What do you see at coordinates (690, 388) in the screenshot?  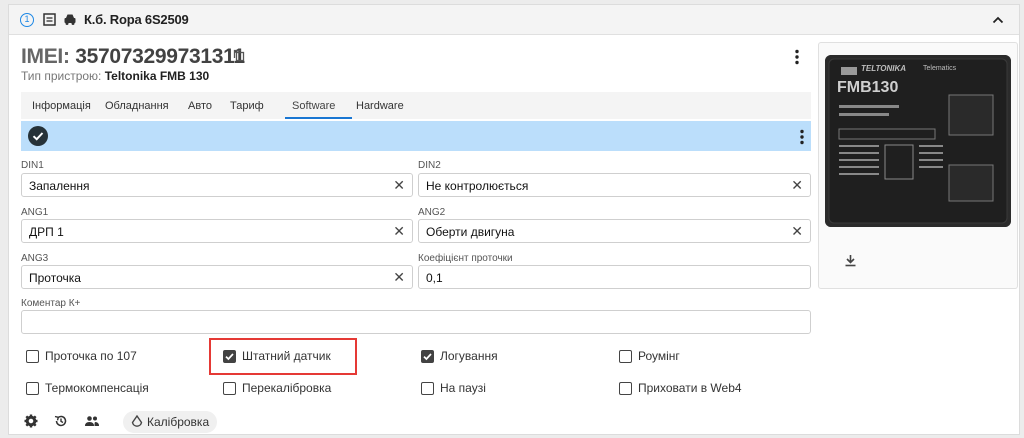 I see `checkbox-label: Приховати в Web4` at bounding box center [690, 388].